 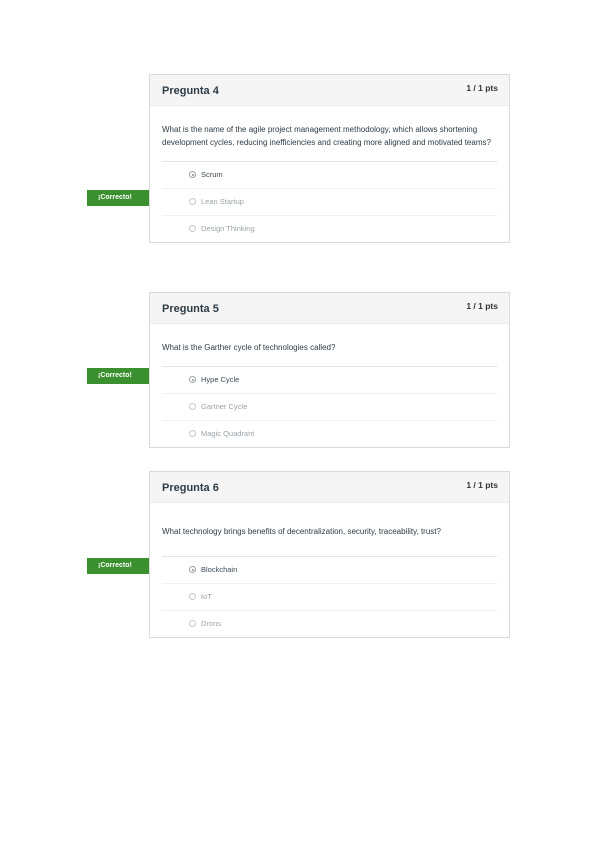 What do you see at coordinates (190, 91) in the screenshot?
I see `question-title: Pregunta 4` at bounding box center [190, 91].